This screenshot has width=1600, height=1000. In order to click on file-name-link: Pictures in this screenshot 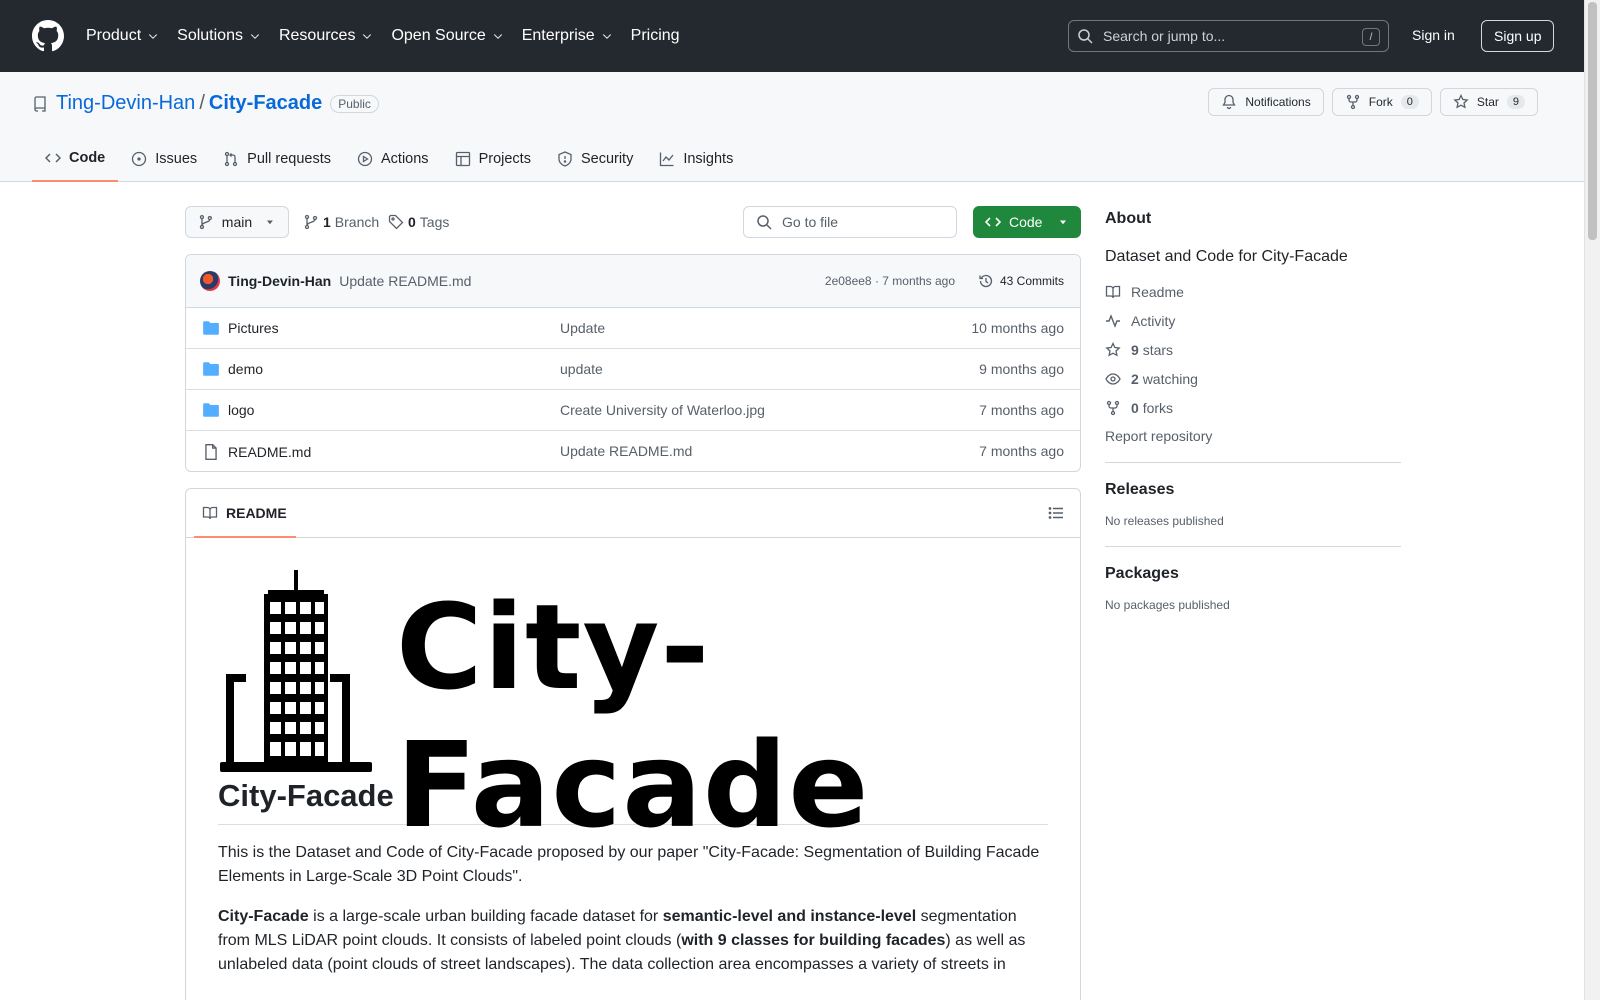, I will do `click(253, 328)`.